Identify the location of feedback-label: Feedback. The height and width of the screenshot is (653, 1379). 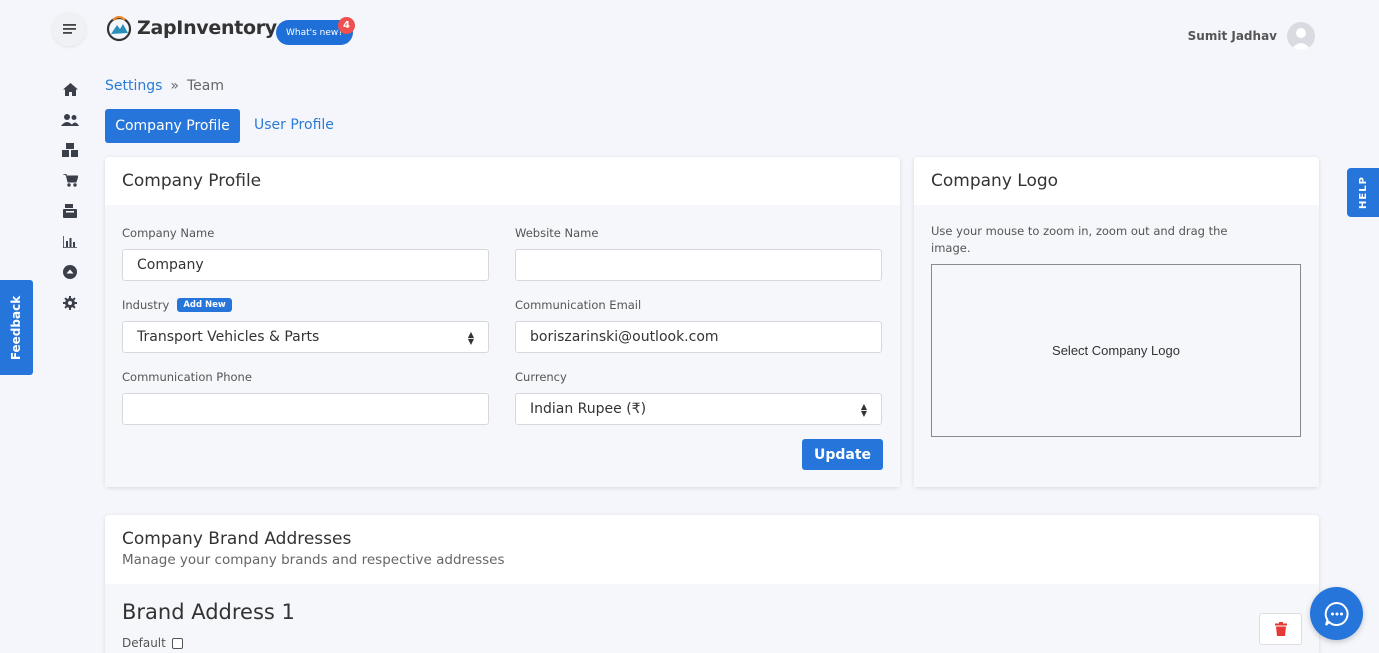
(16, 327).